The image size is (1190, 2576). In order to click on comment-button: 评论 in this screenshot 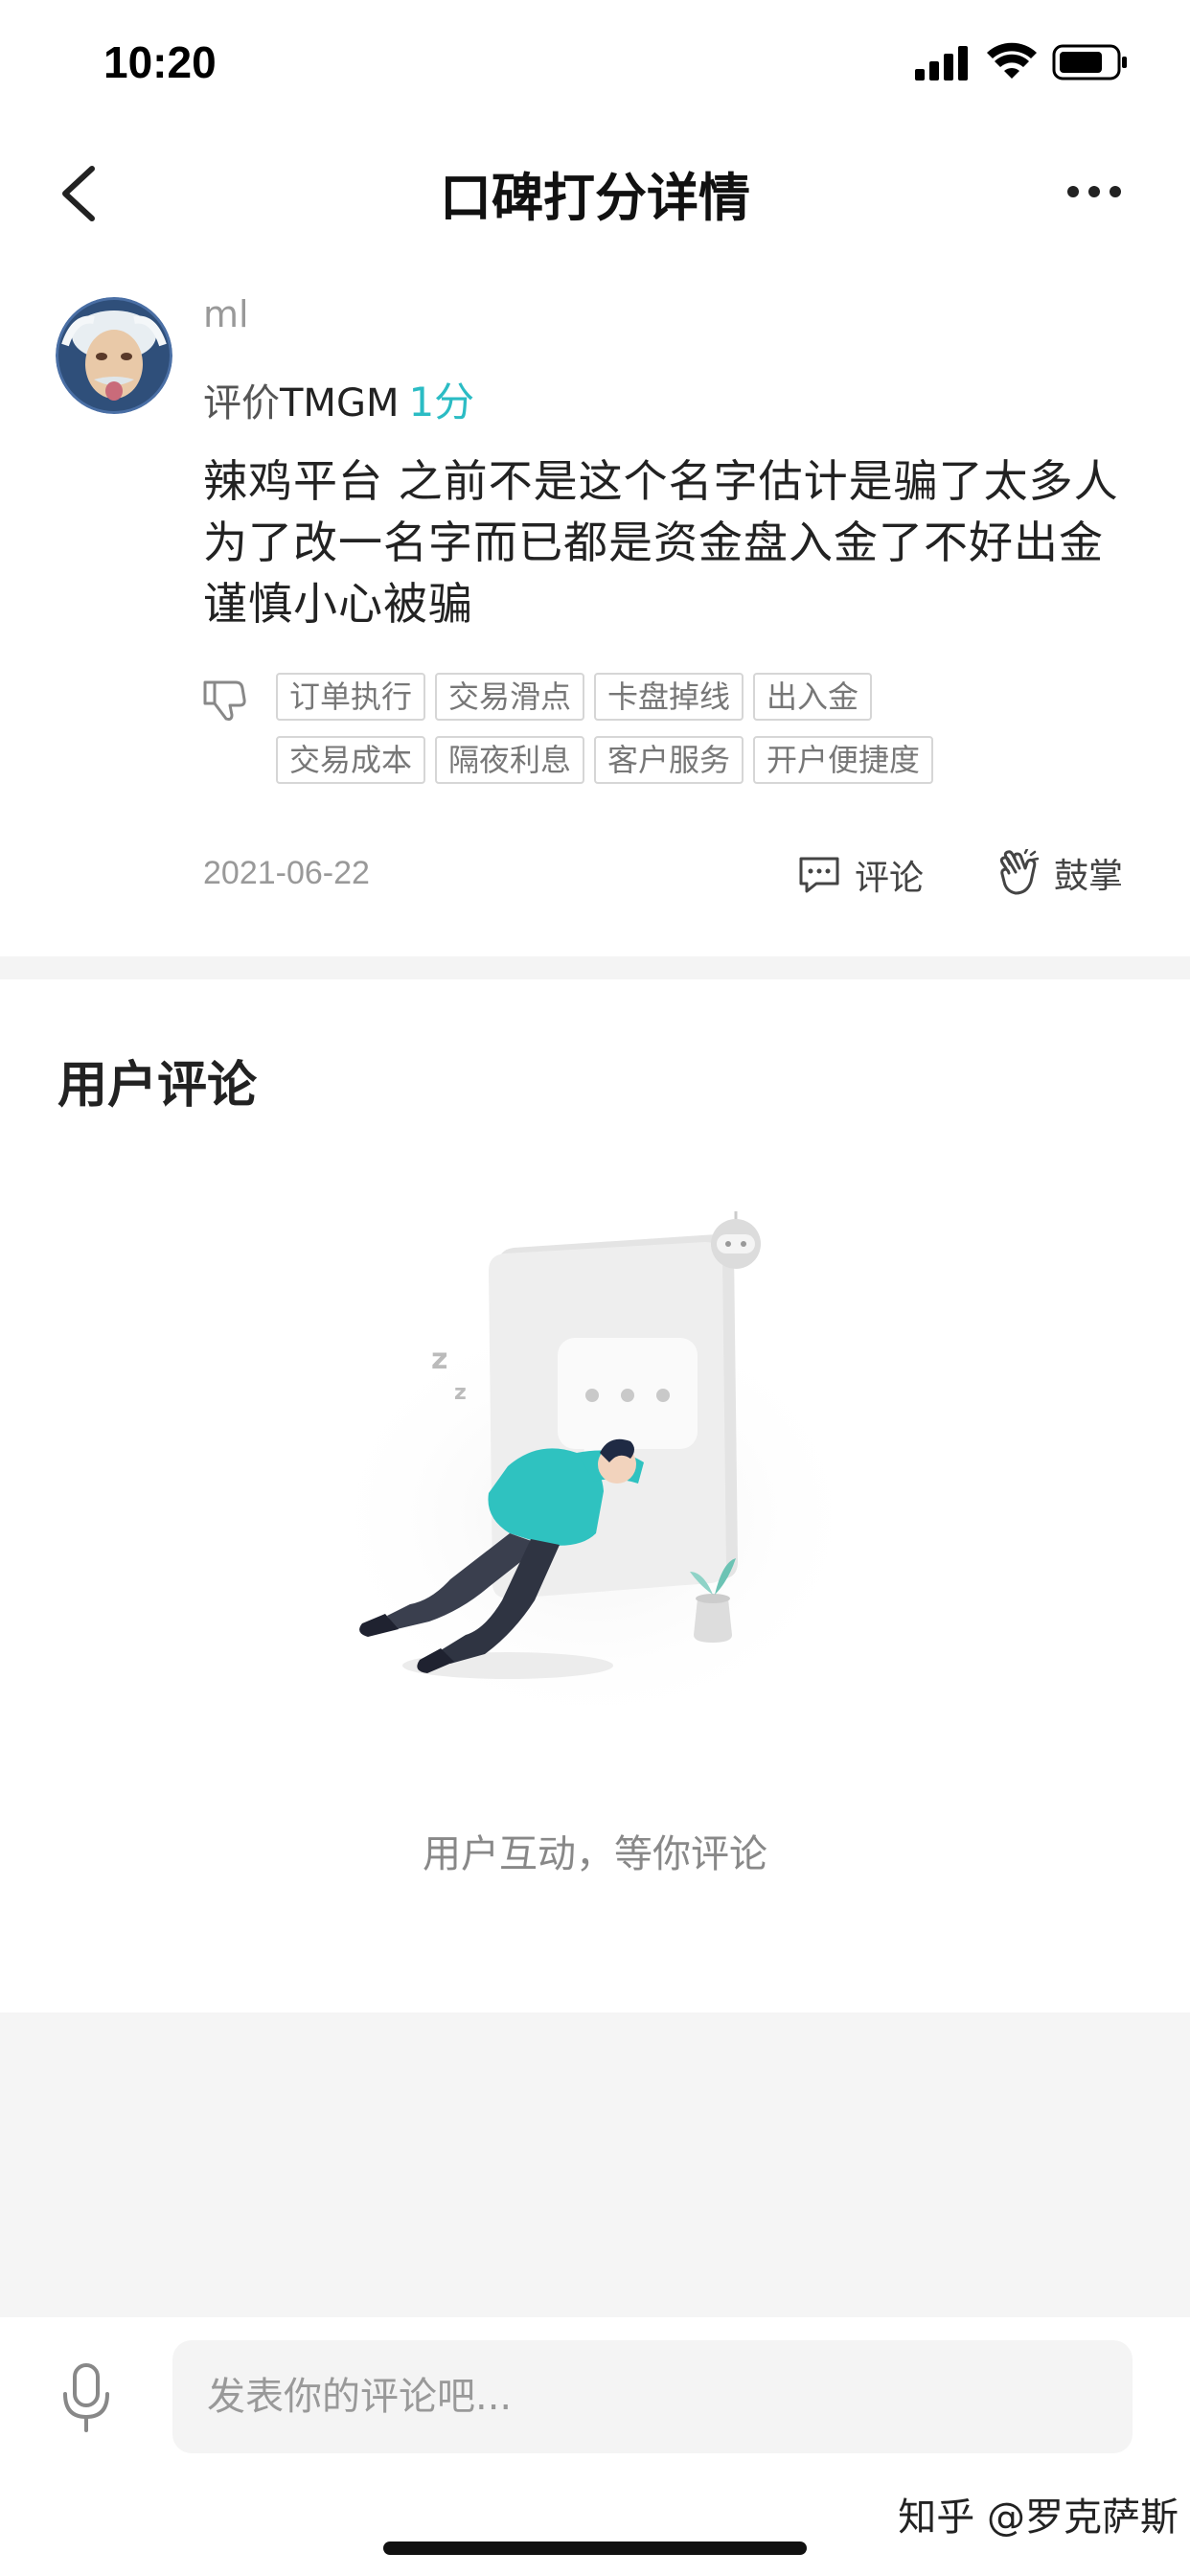, I will do `click(860, 875)`.